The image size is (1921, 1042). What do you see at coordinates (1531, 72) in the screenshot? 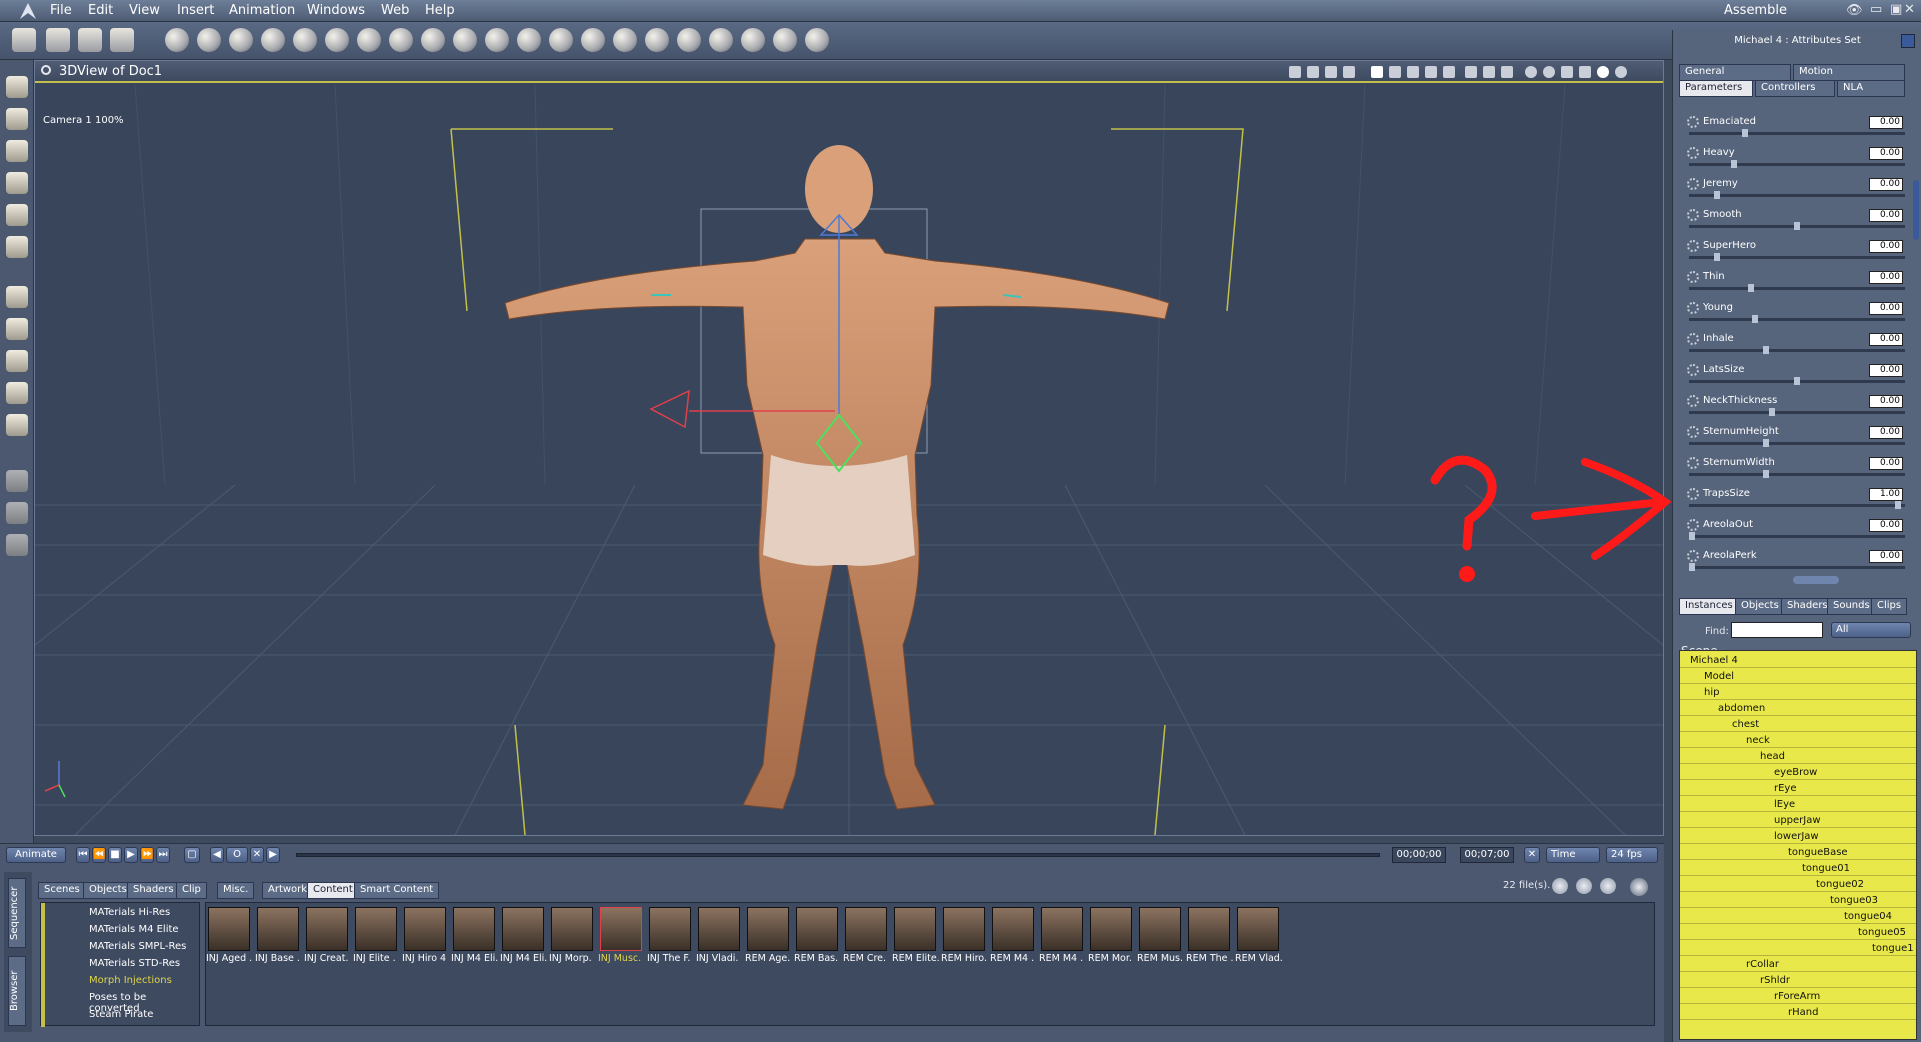
I see `bone-display-icon` at bounding box center [1531, 72].